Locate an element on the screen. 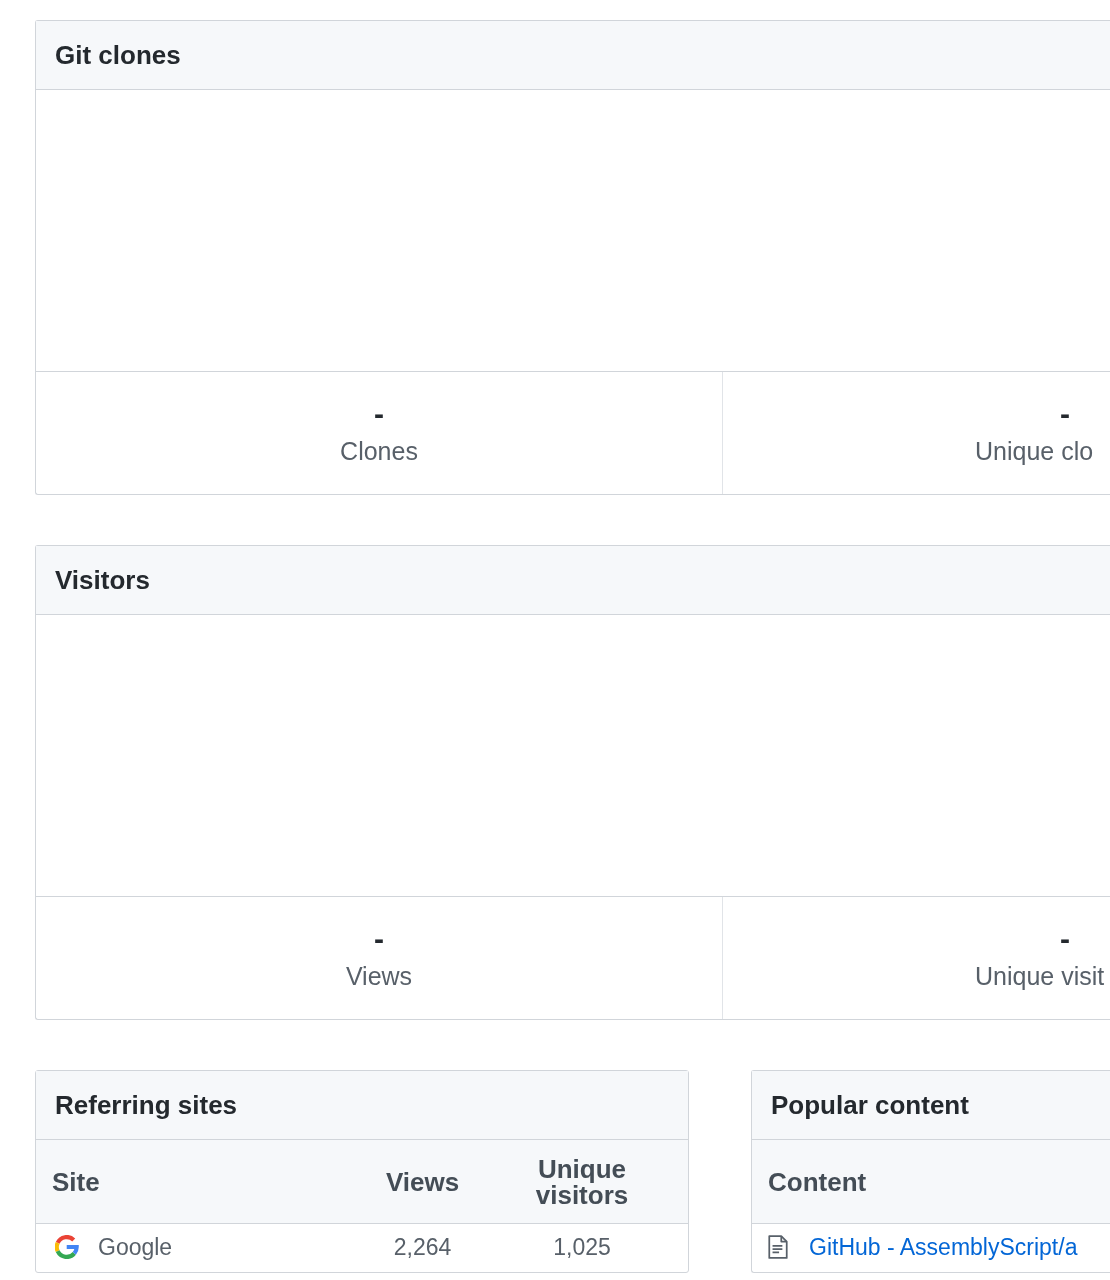 This screenshot has width=1110, height=1280. g-logo-icon is located at coordinates (67, 1247).